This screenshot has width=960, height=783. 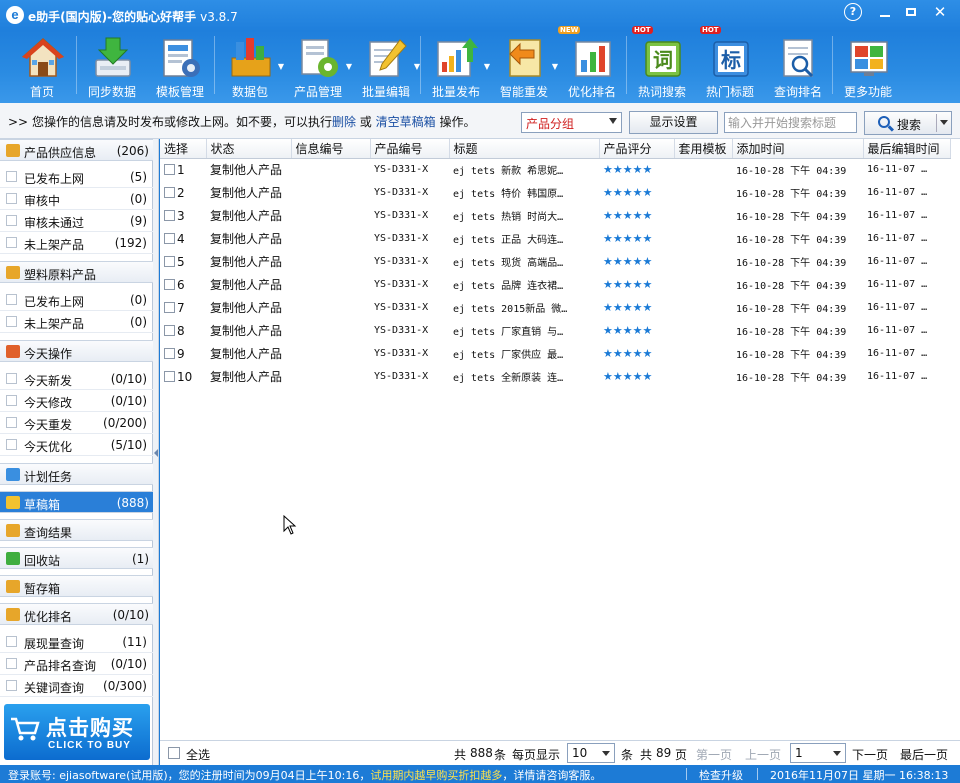 I want to click on sidebar-item: 未上架产品 (192), so click(x=76, y=243).